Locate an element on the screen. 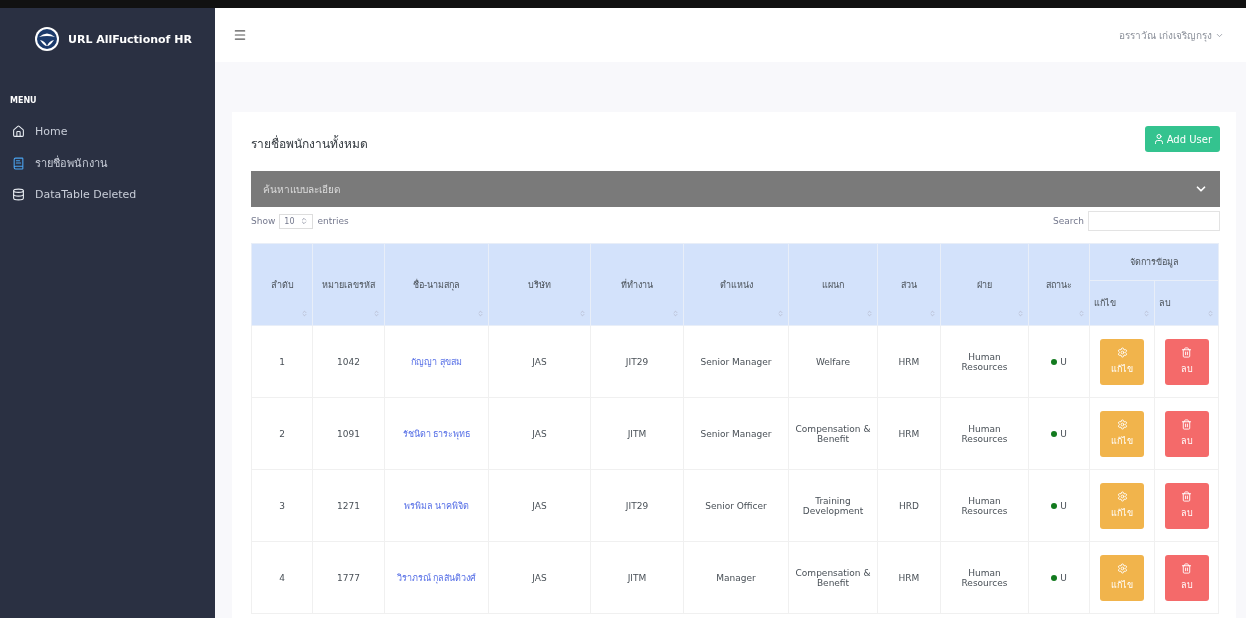 This screenshot has width=1246, height=618. page-title: รายชื่อพนักงานทั้งหมด is located at coordinates (309, 143).